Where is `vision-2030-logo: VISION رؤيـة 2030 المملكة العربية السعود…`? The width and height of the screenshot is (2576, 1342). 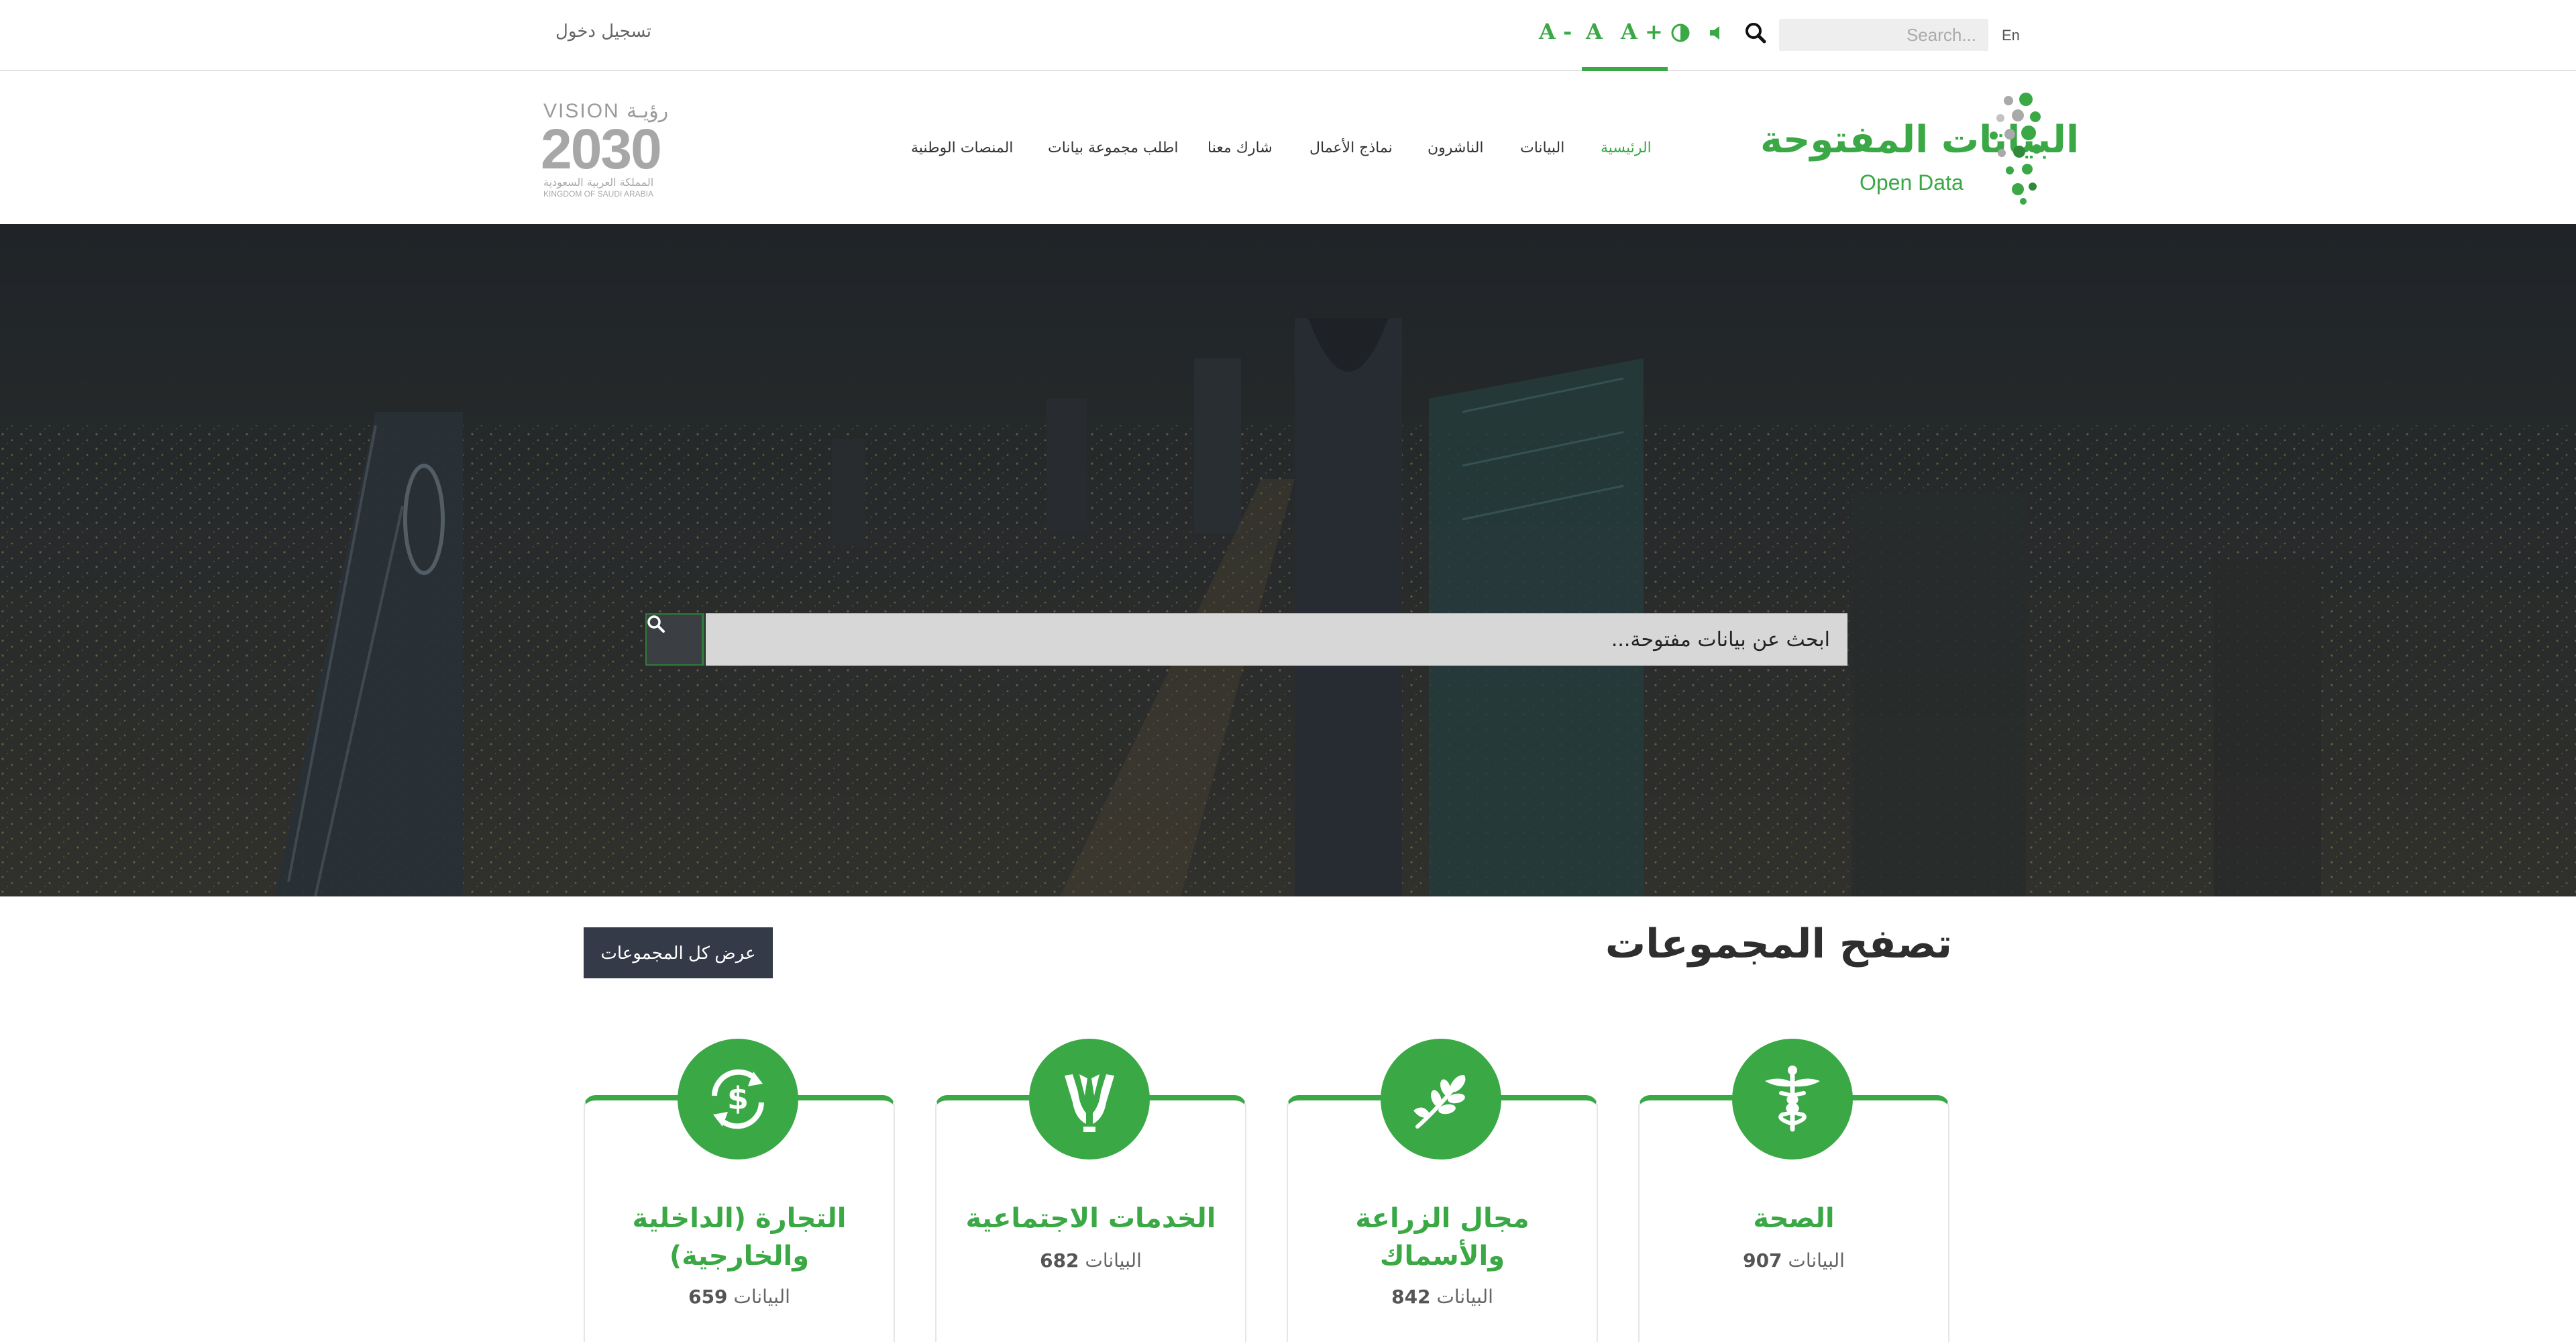
vision-2030-logo: VISION رؤيـة 2030 المملكة العربية السعود… is located at coordinates (618, 149).